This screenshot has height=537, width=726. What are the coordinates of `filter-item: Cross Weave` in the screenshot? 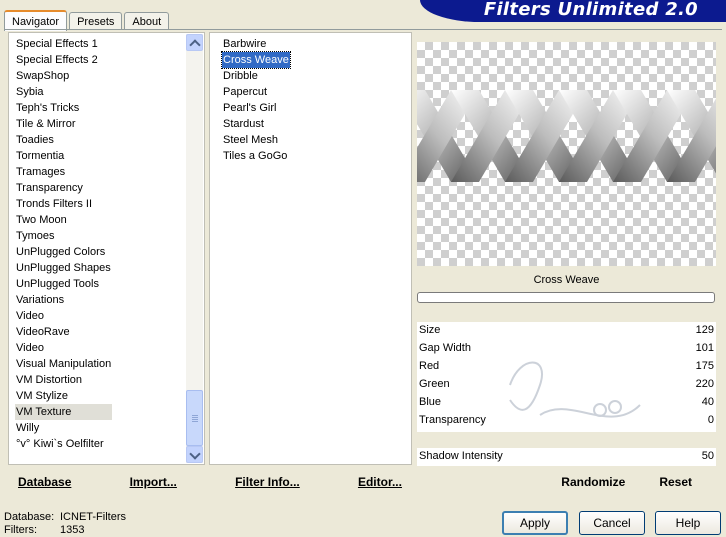 It's located at (256, 60).